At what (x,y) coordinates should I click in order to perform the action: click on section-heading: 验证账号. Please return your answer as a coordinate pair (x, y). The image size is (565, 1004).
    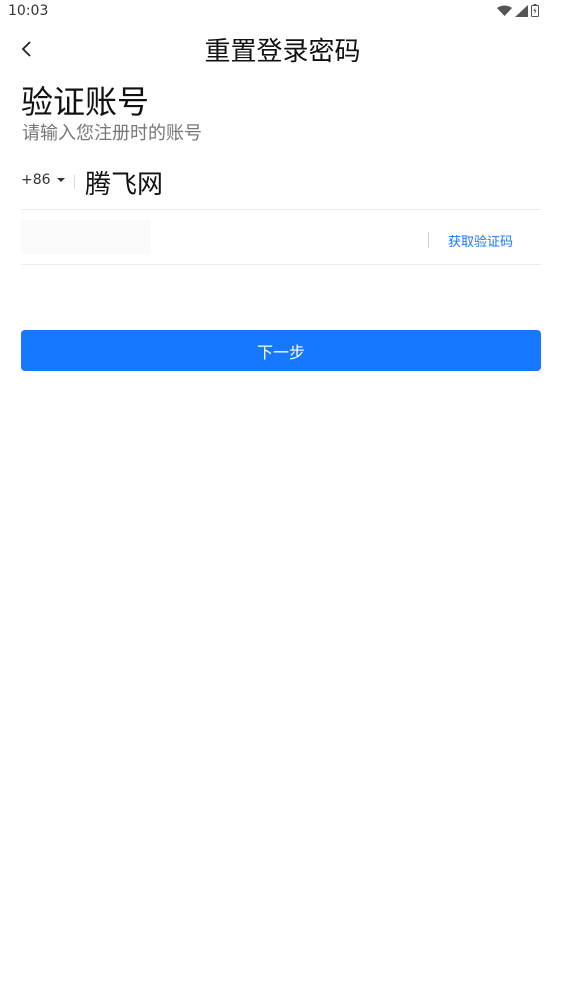
    Looking at the image, I should click on (85, 102).